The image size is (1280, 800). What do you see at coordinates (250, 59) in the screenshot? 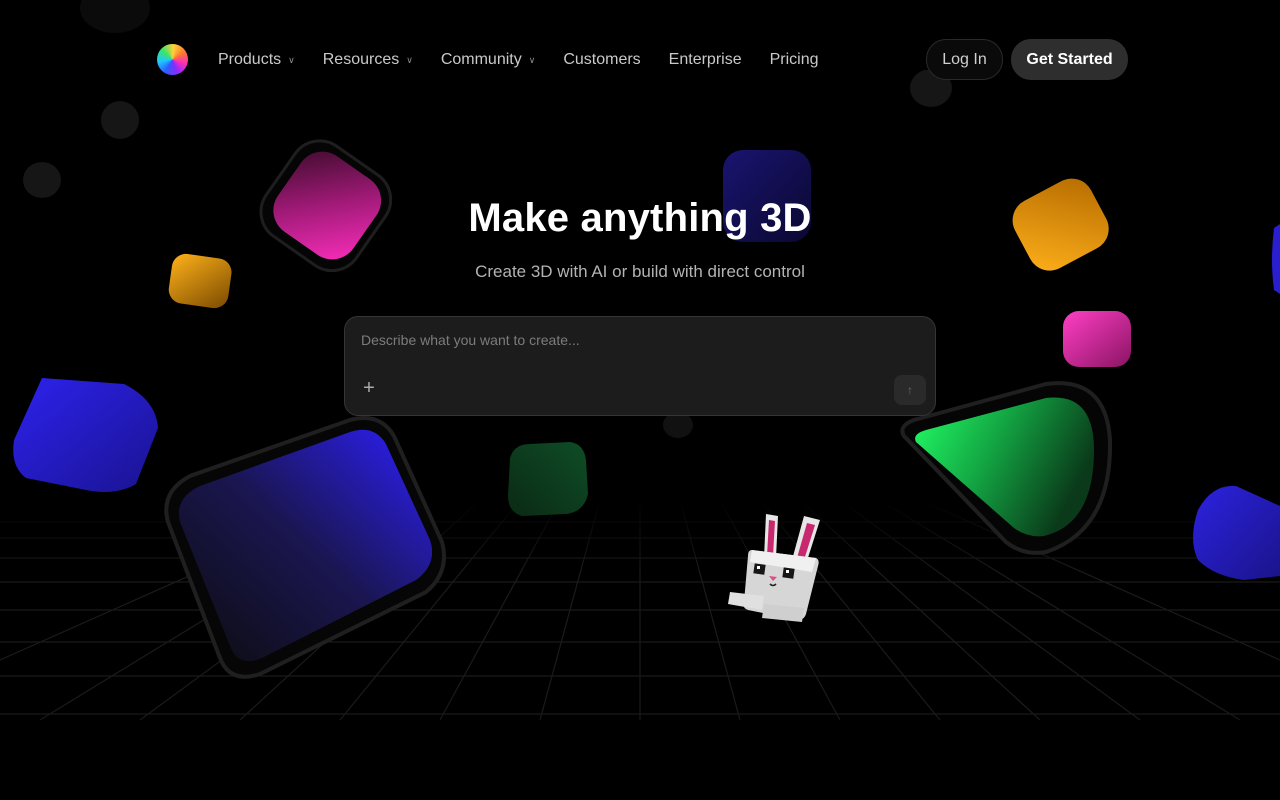
I see `nav-item-label: Products` at bounding box center [250, 59].